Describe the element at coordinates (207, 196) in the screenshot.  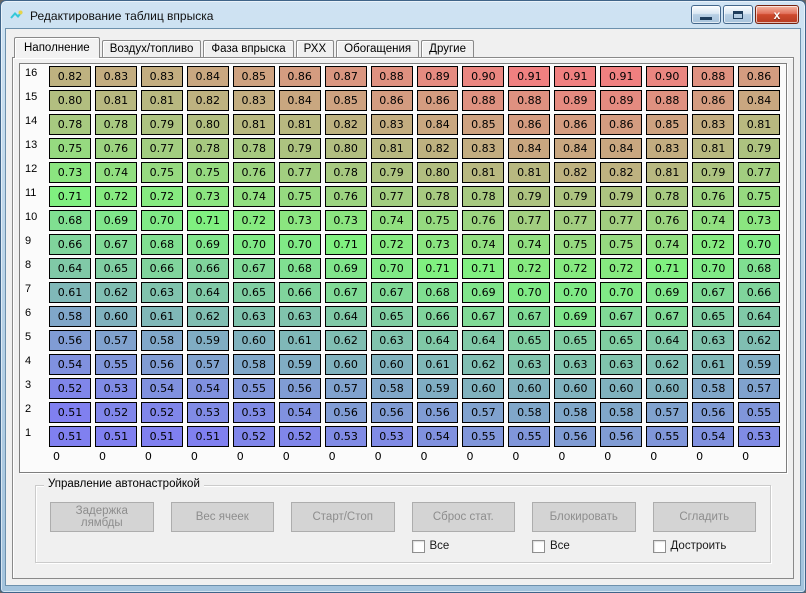
I see `grid-cell: 0.73` at that location.